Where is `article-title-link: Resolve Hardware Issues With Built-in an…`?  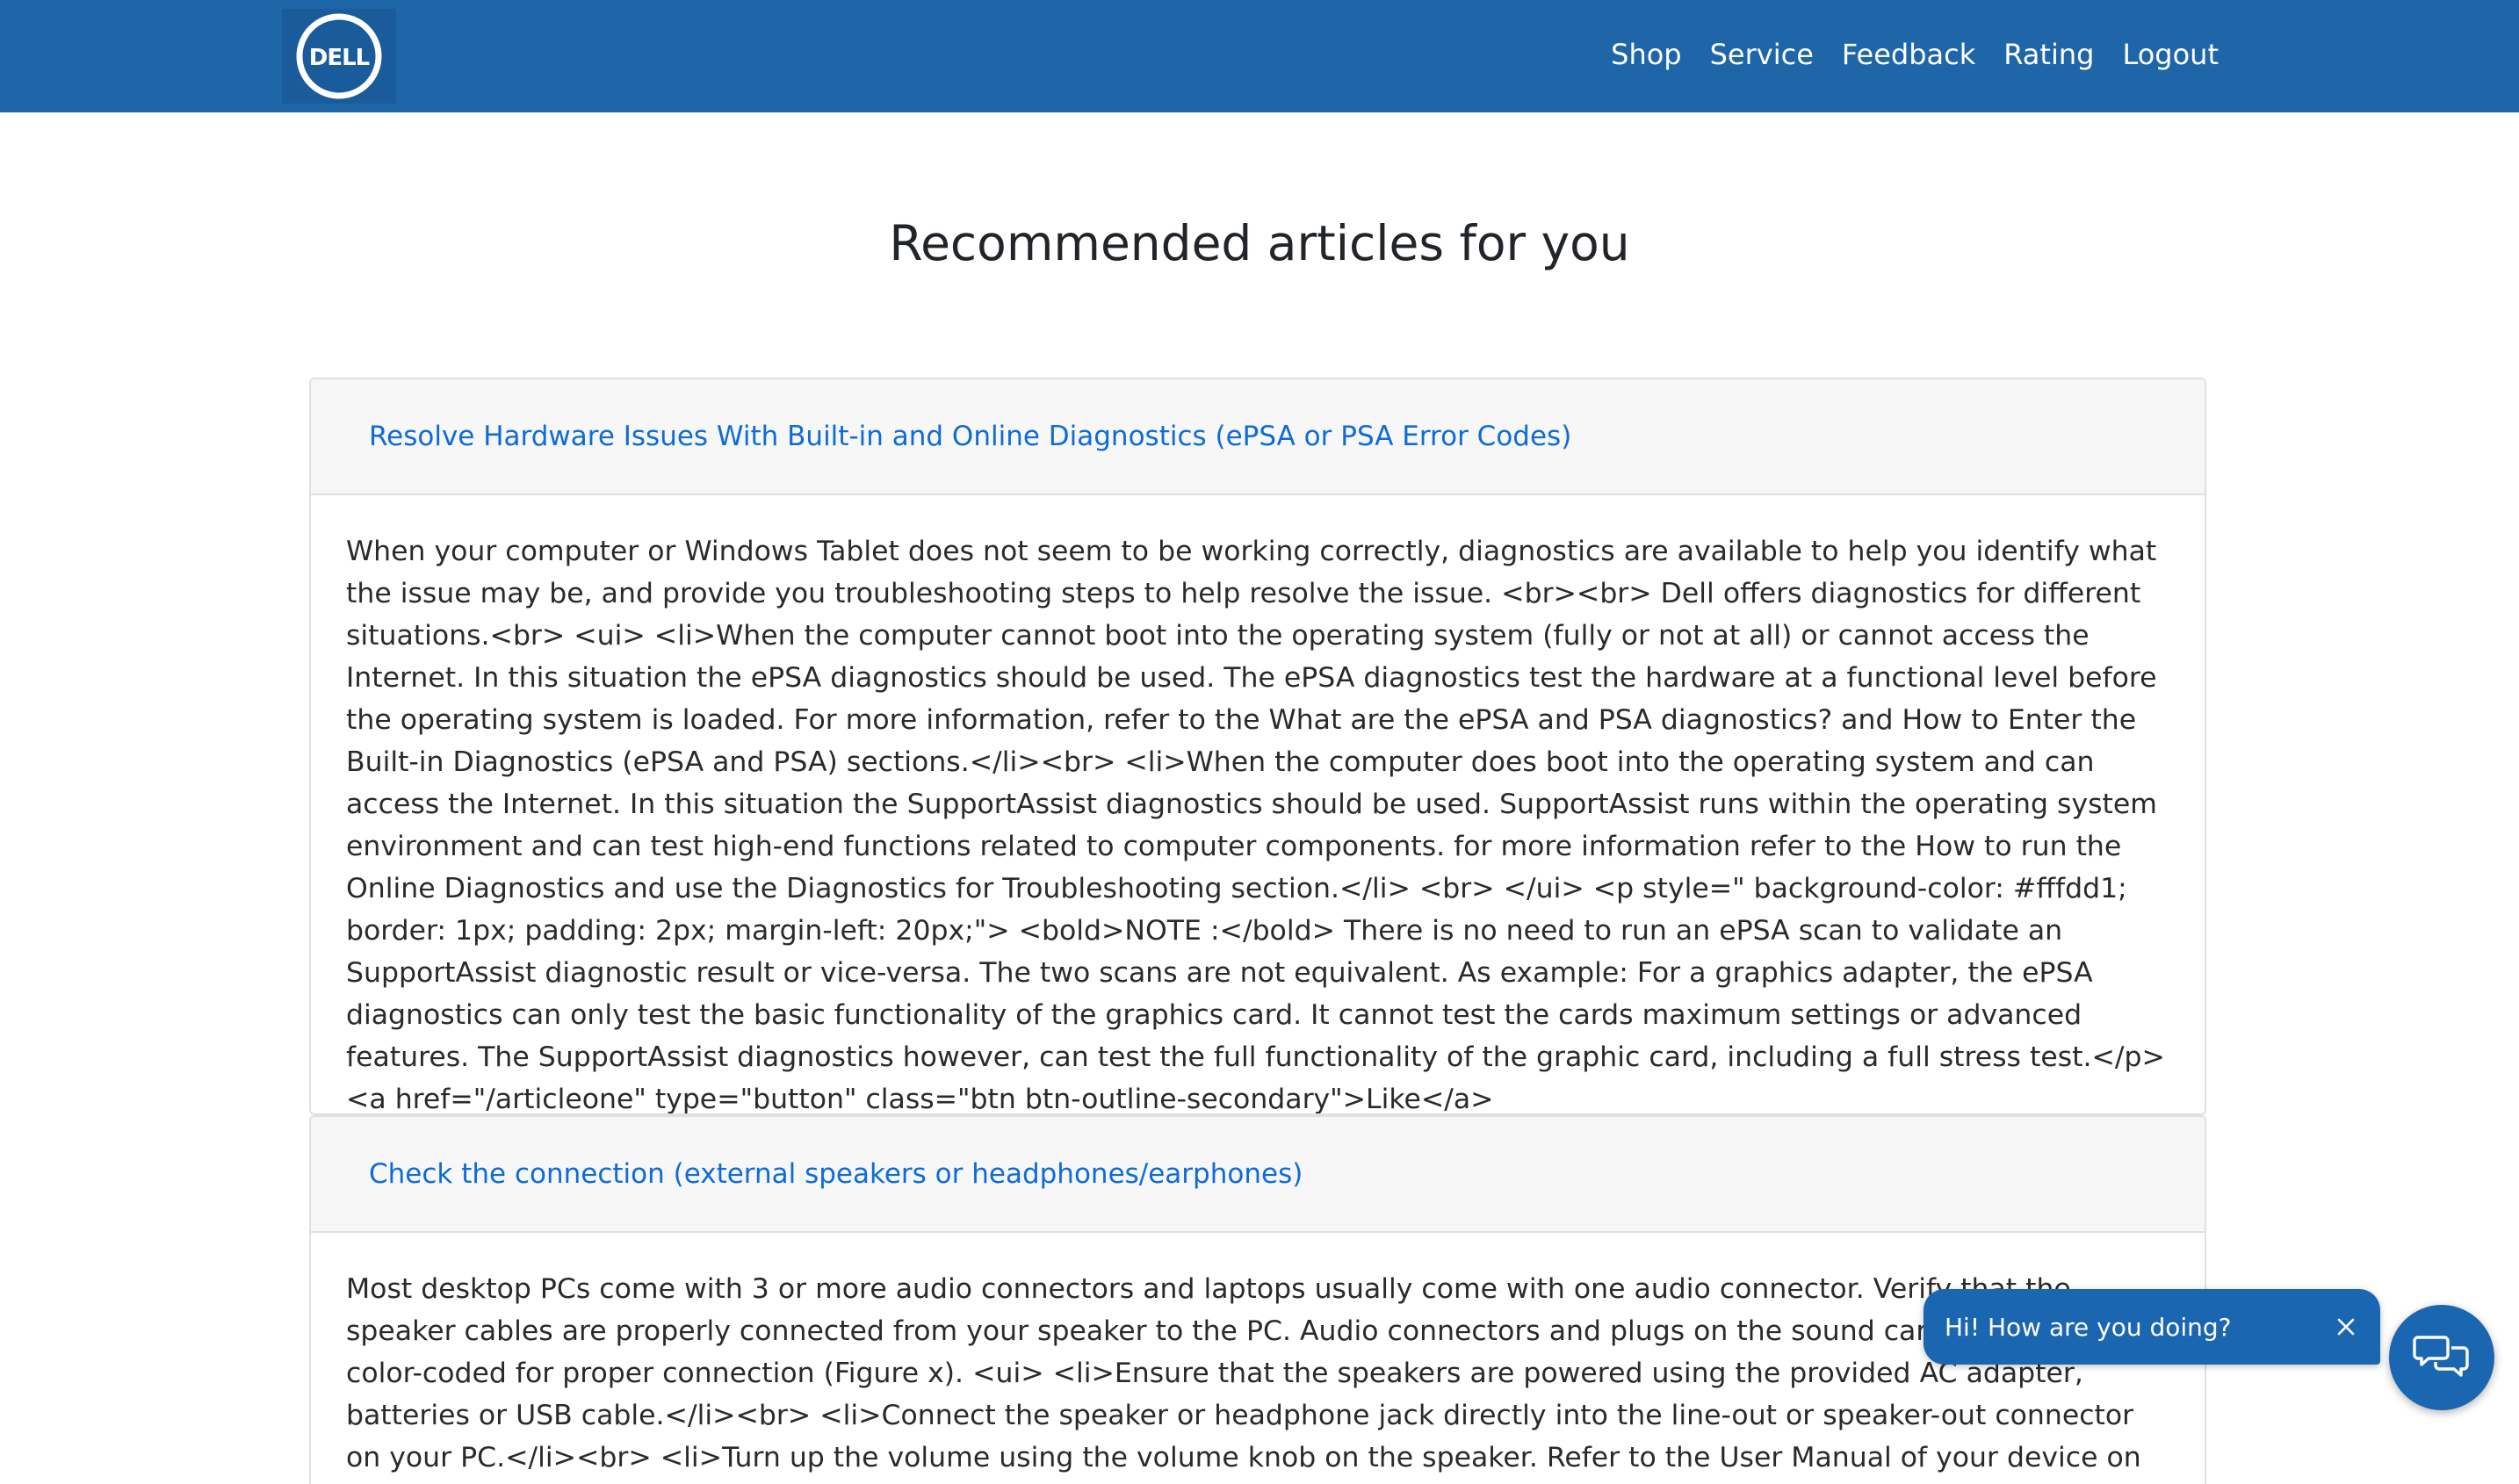 article-title-link: Resolve Hardware Issues With Built-in an… is located at coordinates (970, 436).